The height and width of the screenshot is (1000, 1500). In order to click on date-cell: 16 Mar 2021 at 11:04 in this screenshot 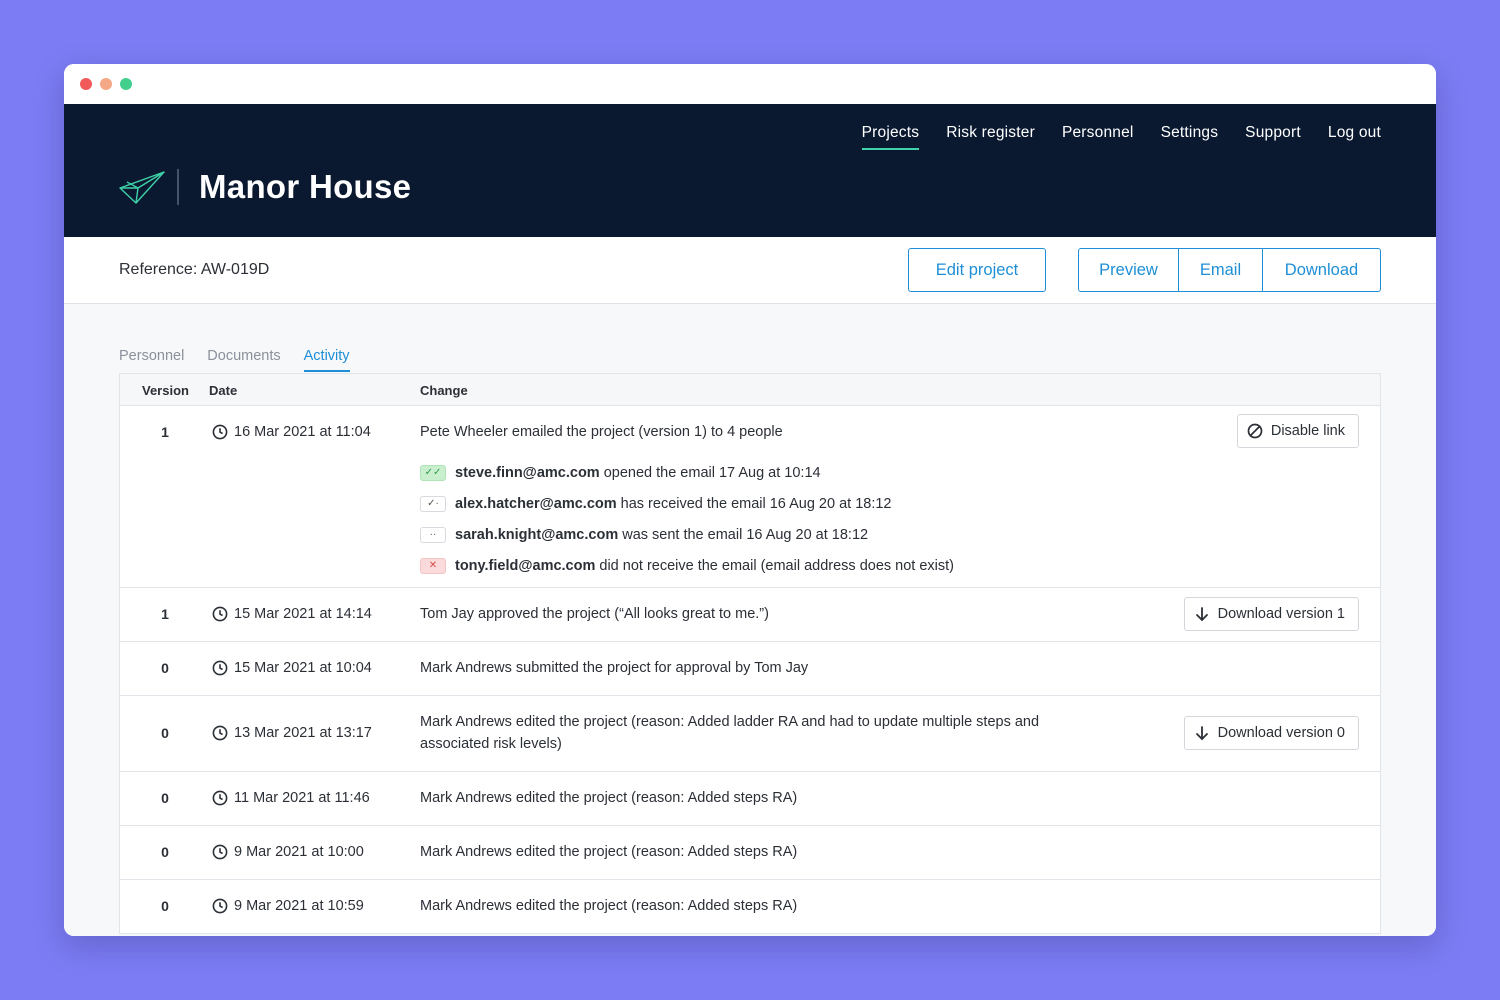, I will do `click(291, 432)`.